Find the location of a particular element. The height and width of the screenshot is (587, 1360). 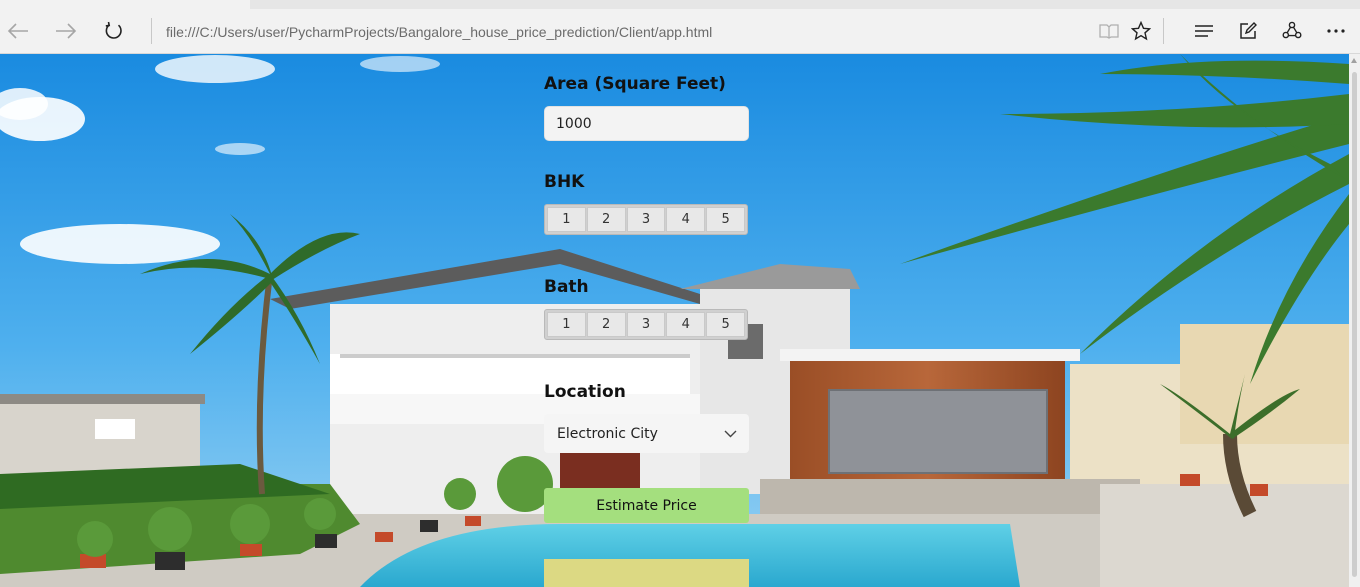

refresh-icon is located at coordinates (114, 31).